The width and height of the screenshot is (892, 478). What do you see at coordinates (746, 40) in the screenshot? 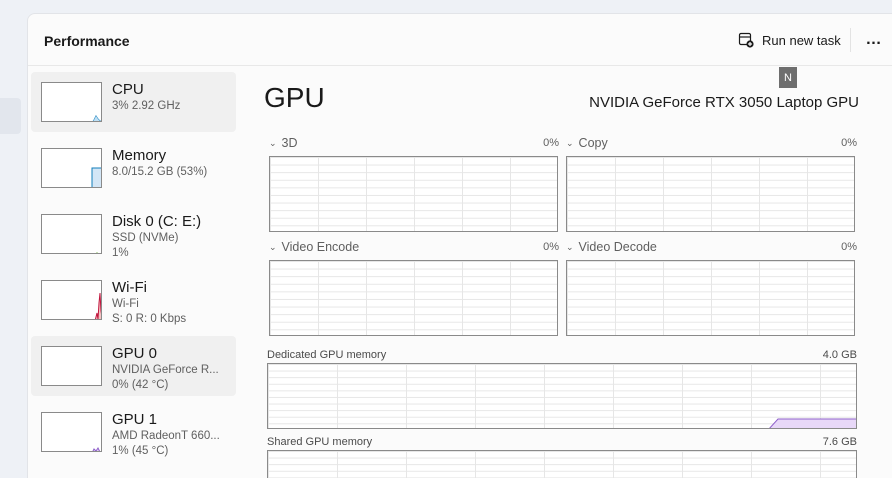
I see `run-task-icon` at bounding box center [746, 40].